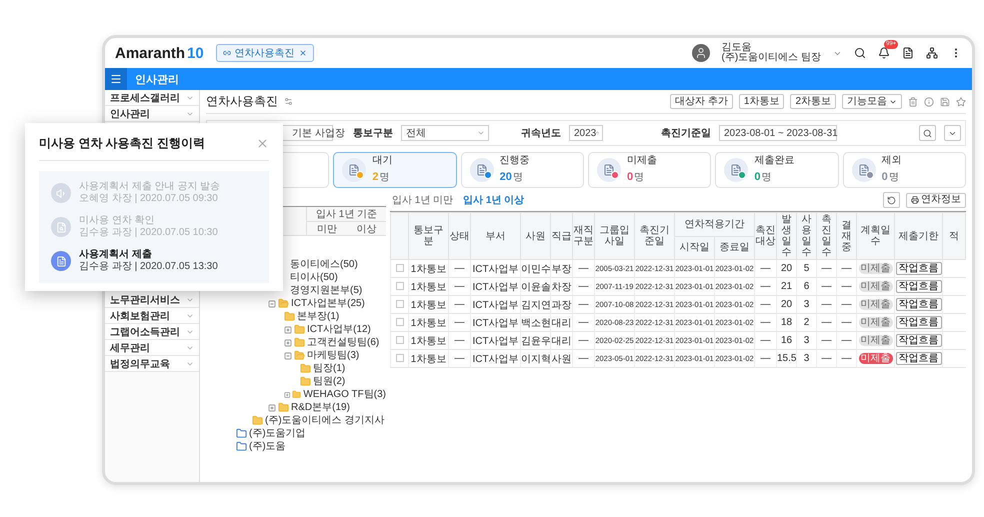 The height and width of the screenshot is (517, 984). What do you see at coordinates (459, 236) in the screenshot?
I see `column-header: 상태` at bounding box center [459, 236].